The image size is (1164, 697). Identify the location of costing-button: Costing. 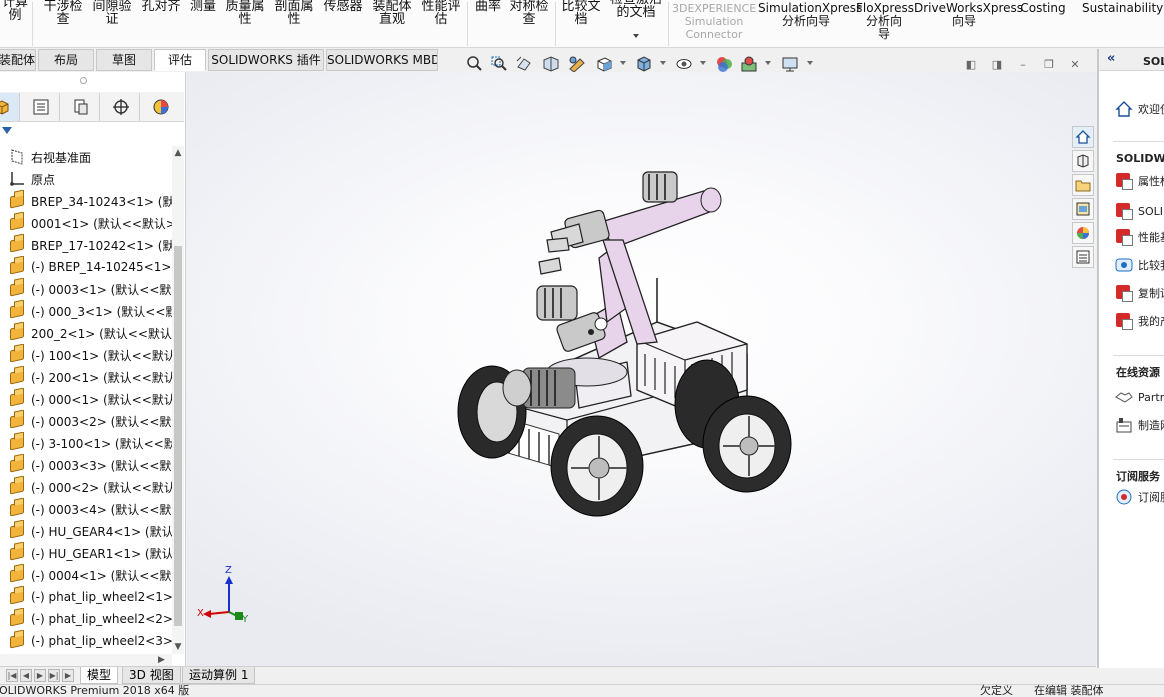
(1043, 8).